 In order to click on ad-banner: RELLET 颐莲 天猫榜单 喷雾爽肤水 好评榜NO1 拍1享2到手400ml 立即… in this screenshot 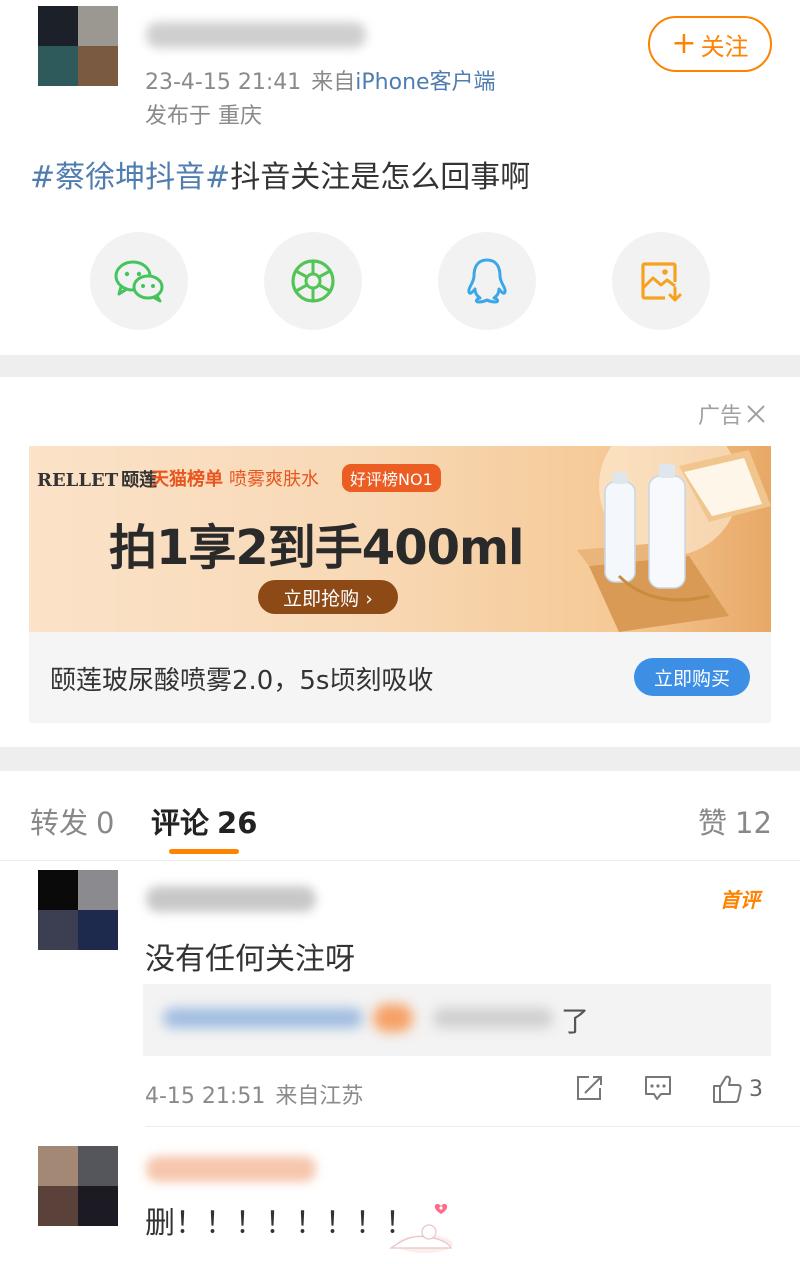, I will do `click(400, 539)`.